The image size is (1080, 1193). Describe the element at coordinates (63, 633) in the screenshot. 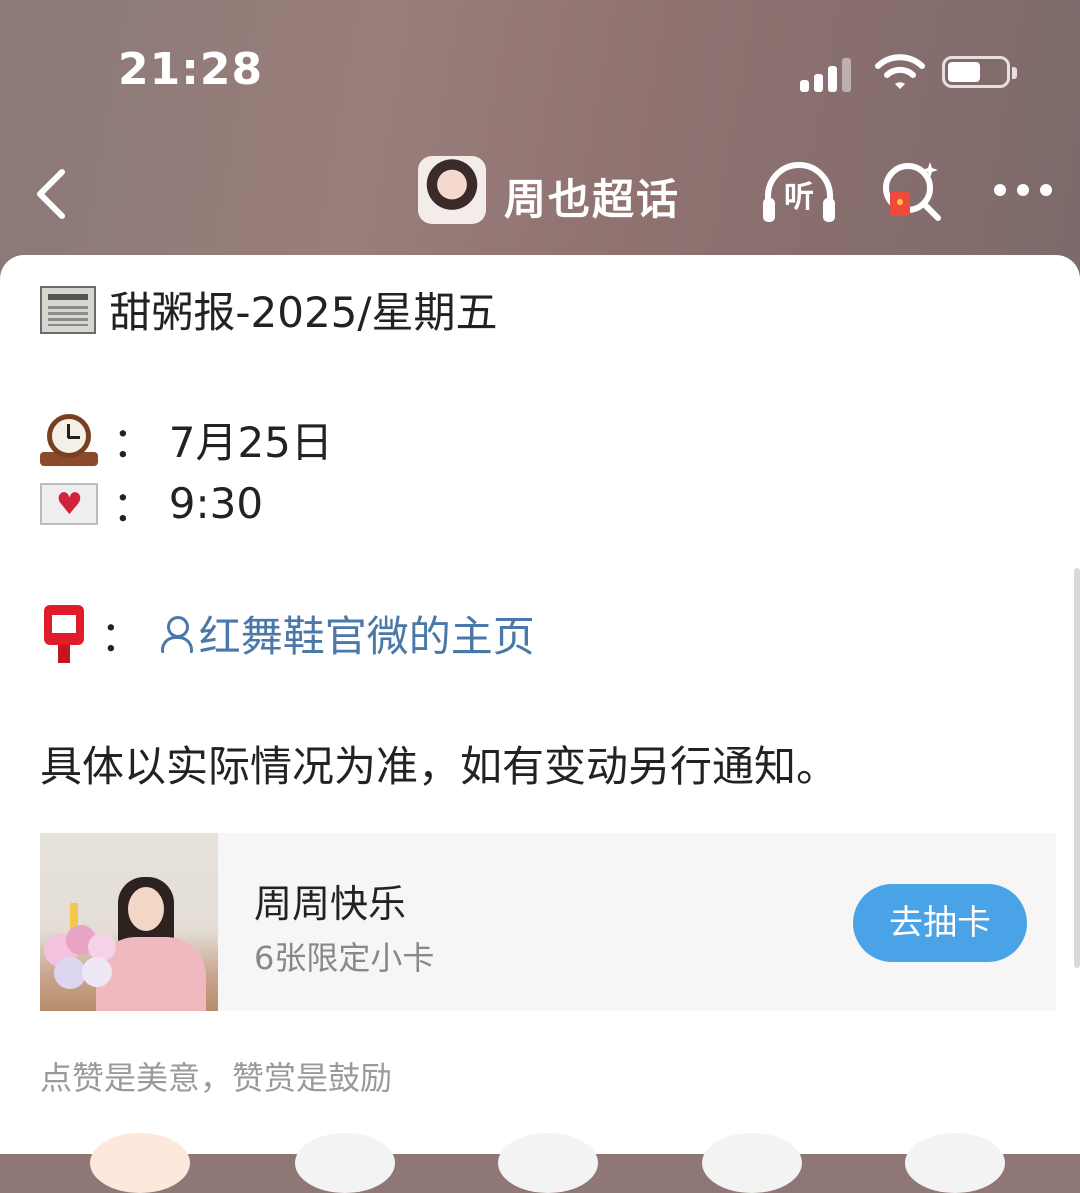

I see `postbox-icon` at that location.